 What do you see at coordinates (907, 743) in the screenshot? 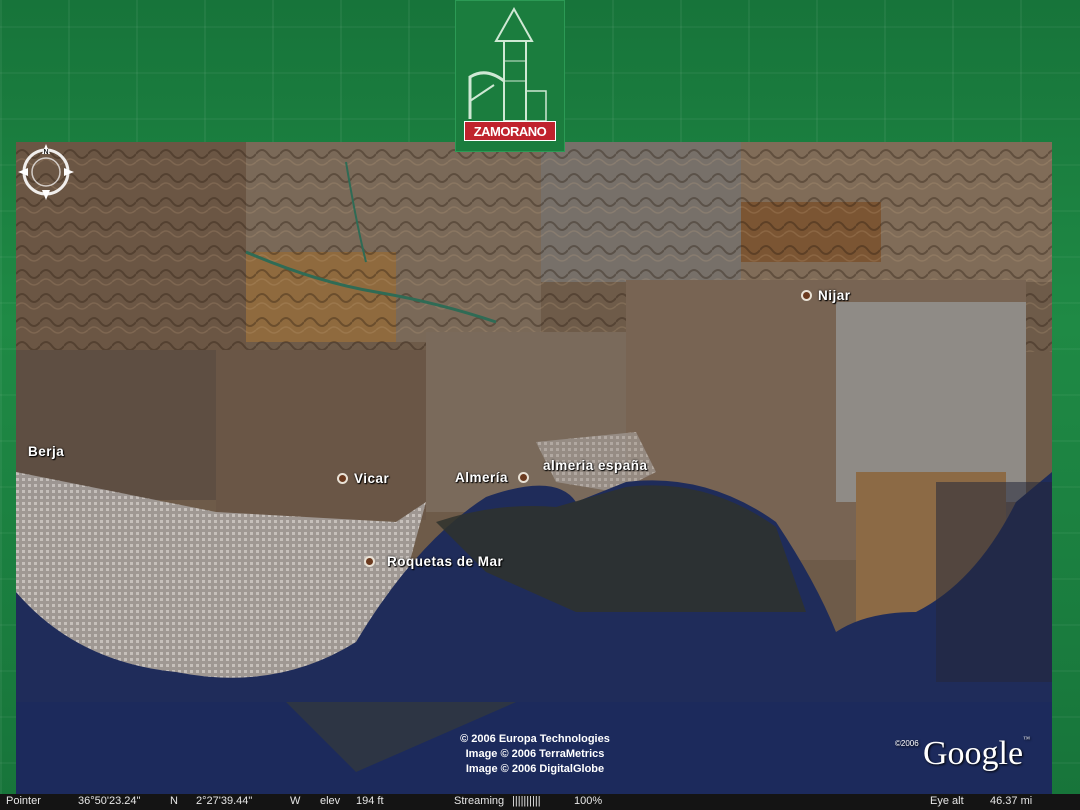
I see `logo-year: ©2006` at bounding box center [907, 743].